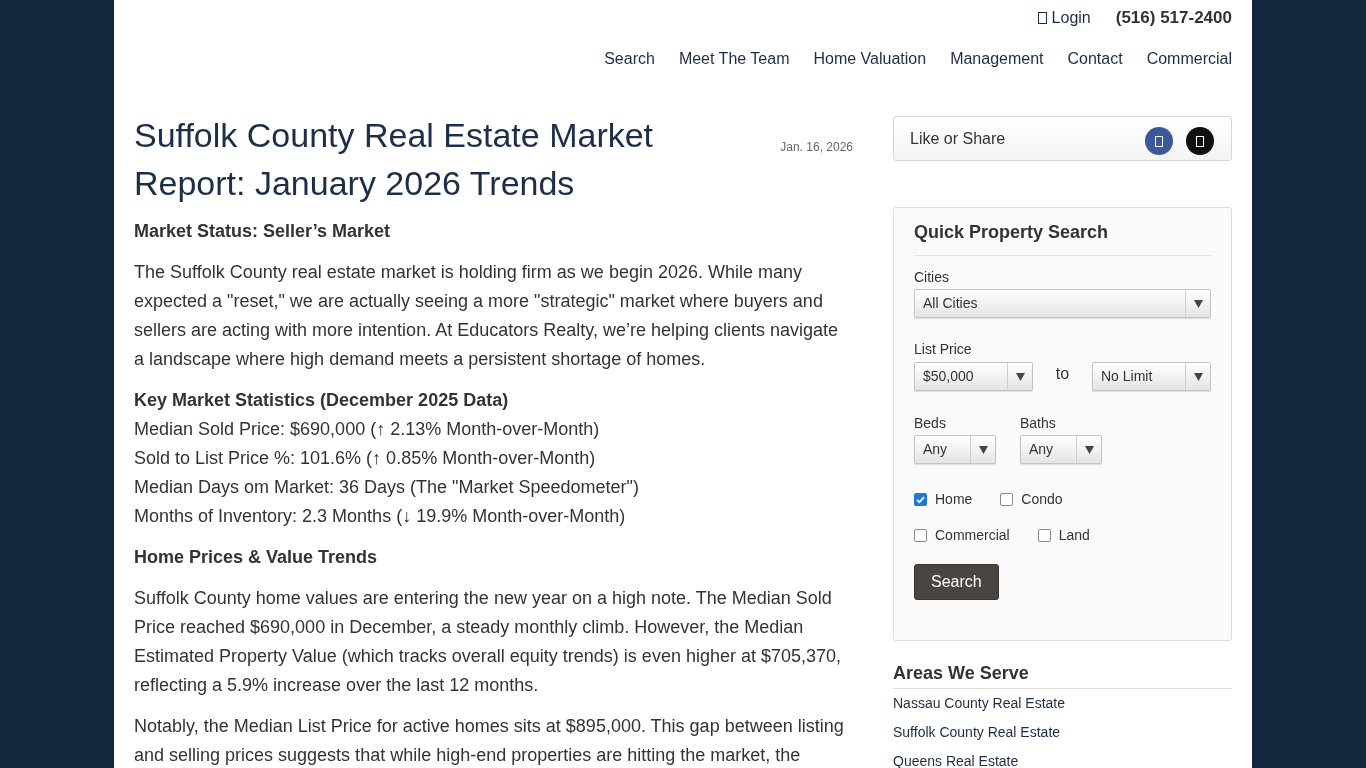 This screenshot has width=1366, height=768. Describe the element at coordinates (870, 59) in the screenshot. I see `nav-link: Home Valuation` at that location.